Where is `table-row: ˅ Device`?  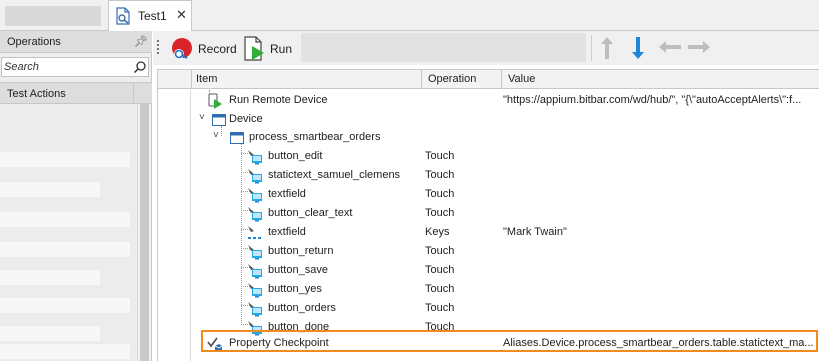
table-row: ˅ Device is located at coordinates (505, 119).